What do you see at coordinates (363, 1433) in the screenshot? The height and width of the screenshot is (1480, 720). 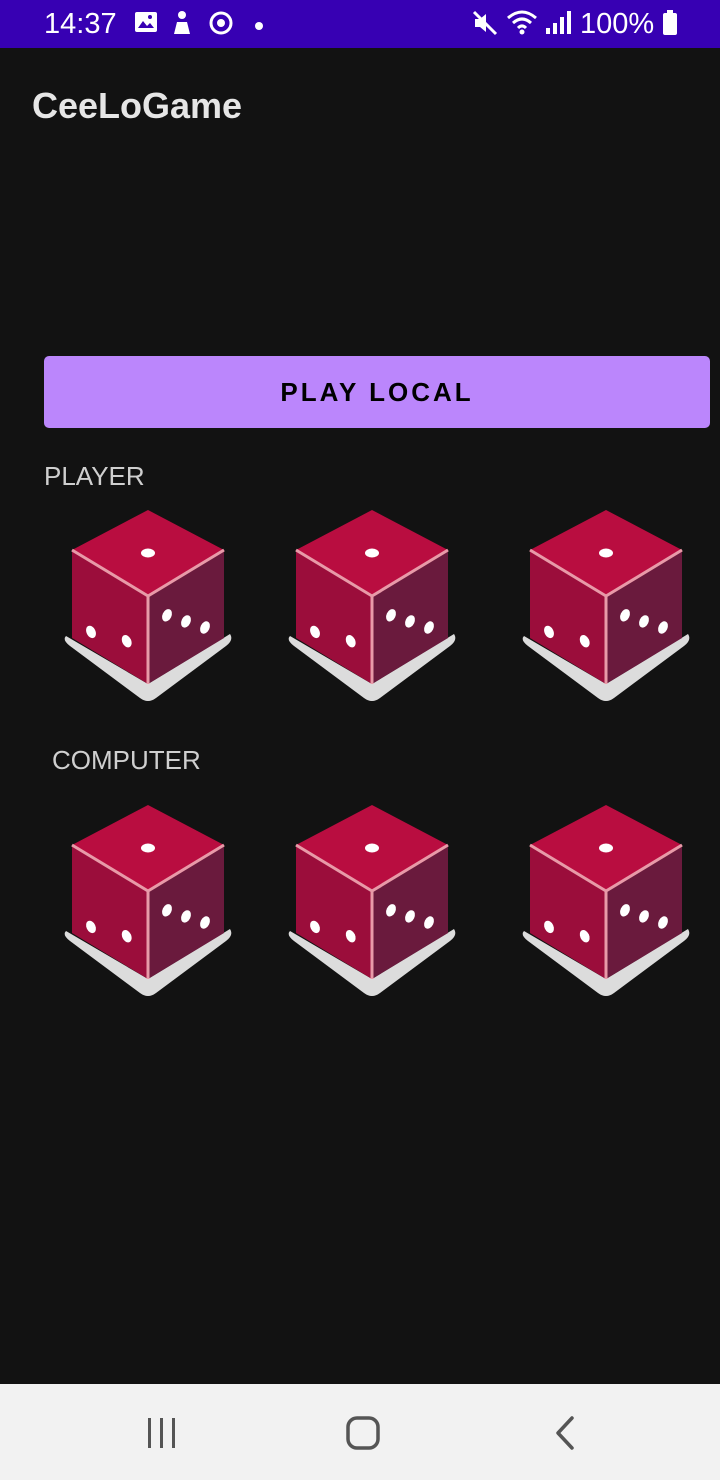 I see `home-icon` at bounding box center [363, 1433].